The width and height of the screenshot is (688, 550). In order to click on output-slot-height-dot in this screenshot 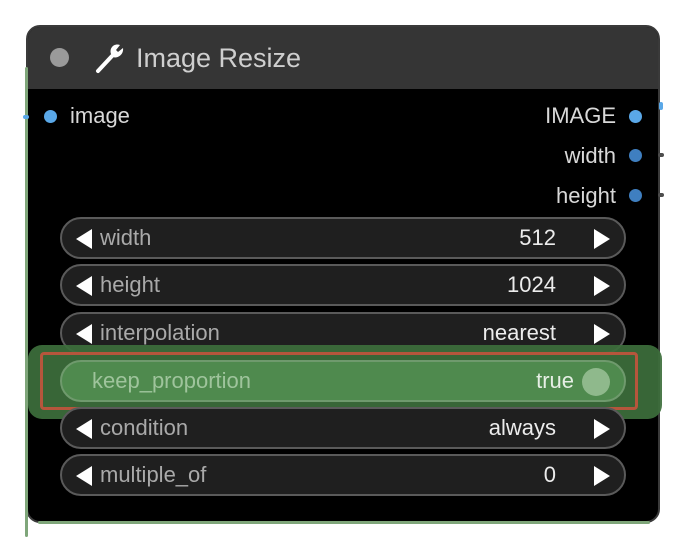, I will do `click(635, 195)`.